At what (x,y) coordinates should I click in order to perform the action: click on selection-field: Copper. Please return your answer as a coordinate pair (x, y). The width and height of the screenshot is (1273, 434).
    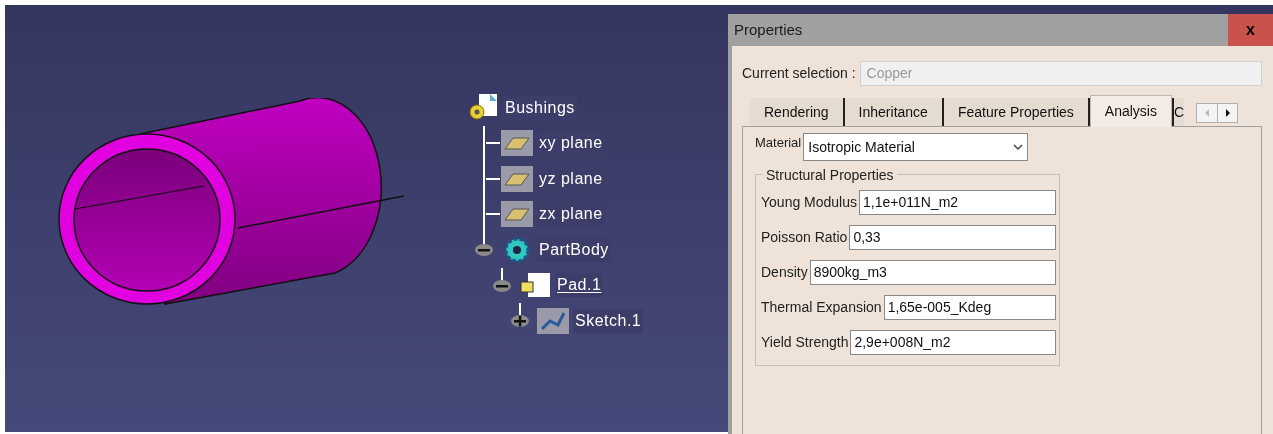
    Looking at the image, I should click on (1060, 73).